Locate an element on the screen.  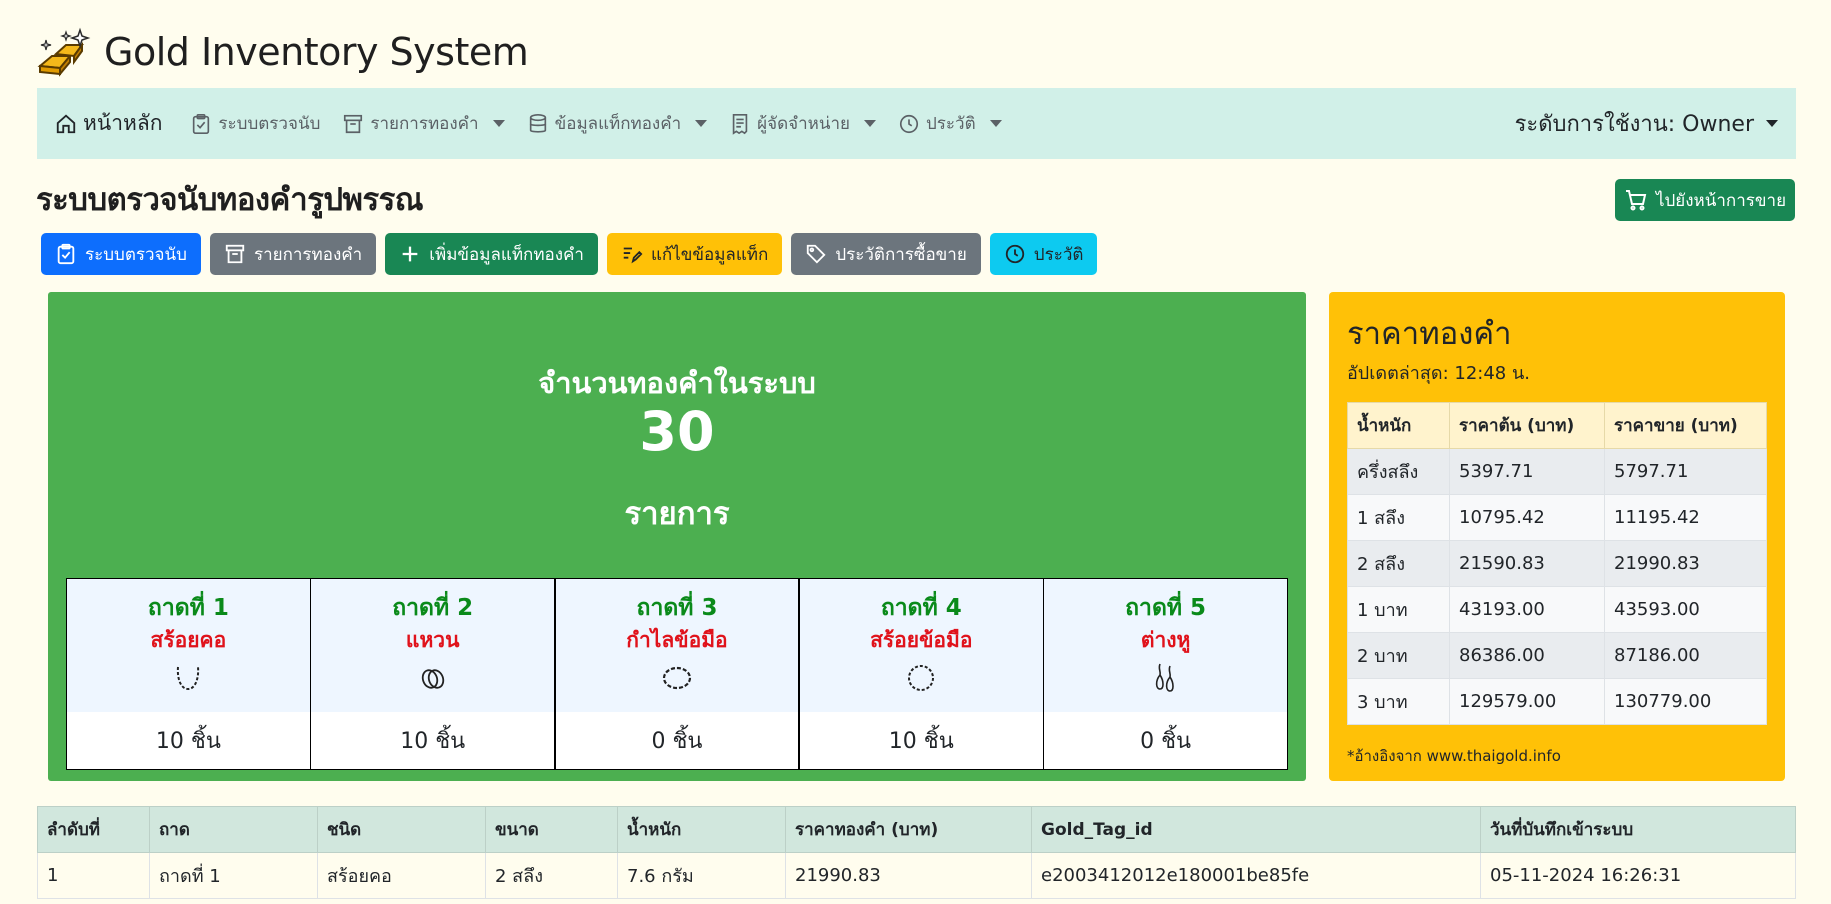
add-gold-tag-button: เพิ่มข้อมูลแท็กทองคำ is located at coordinates (491, 254).